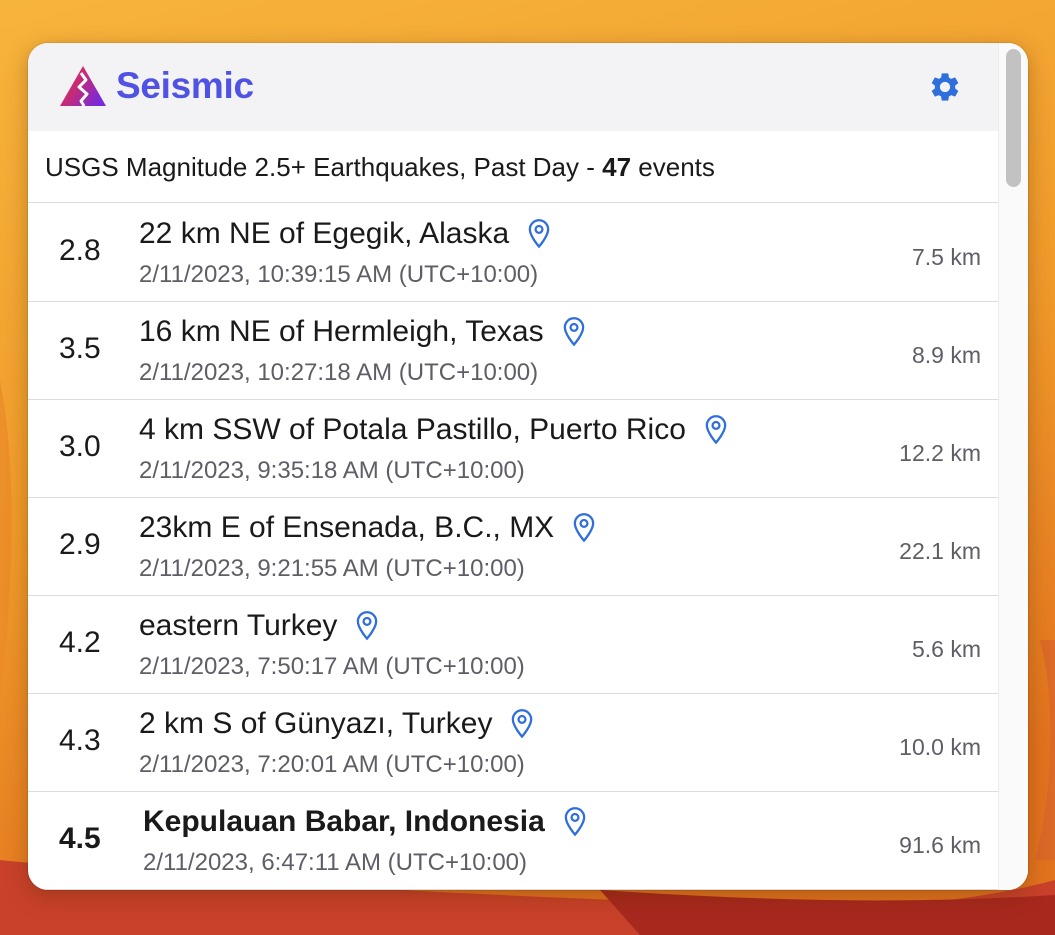 The height and width of the screenshot is (935, 1055). Describe the element at coordinates (676, 167) in the screenshot. I see `event-count-suffix: events` at that location.